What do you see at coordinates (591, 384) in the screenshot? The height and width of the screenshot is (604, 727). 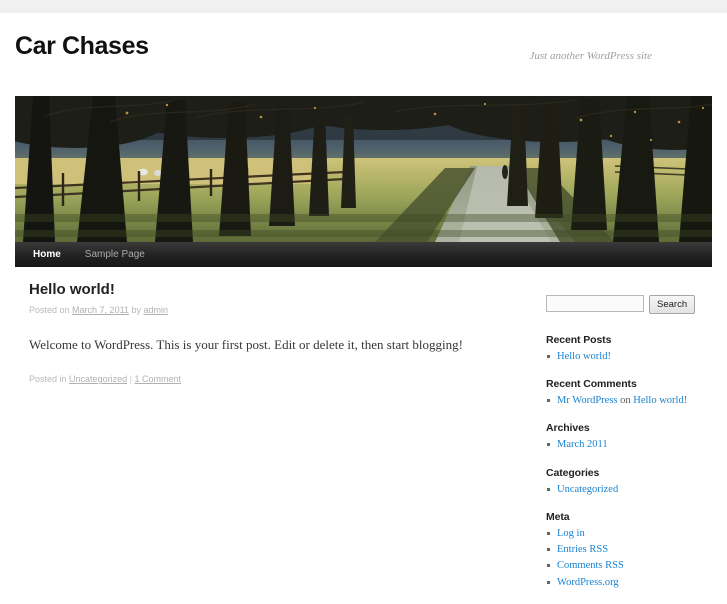 I see `widget-title-recent-comments: Recent Comments` at bounding box center [591, 384].